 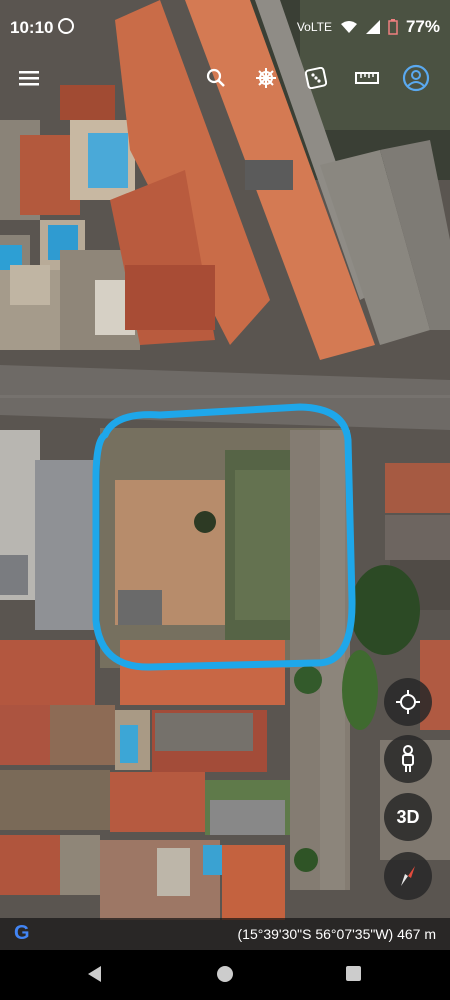 I want to click on back-icon, so click(x=94, y=974).